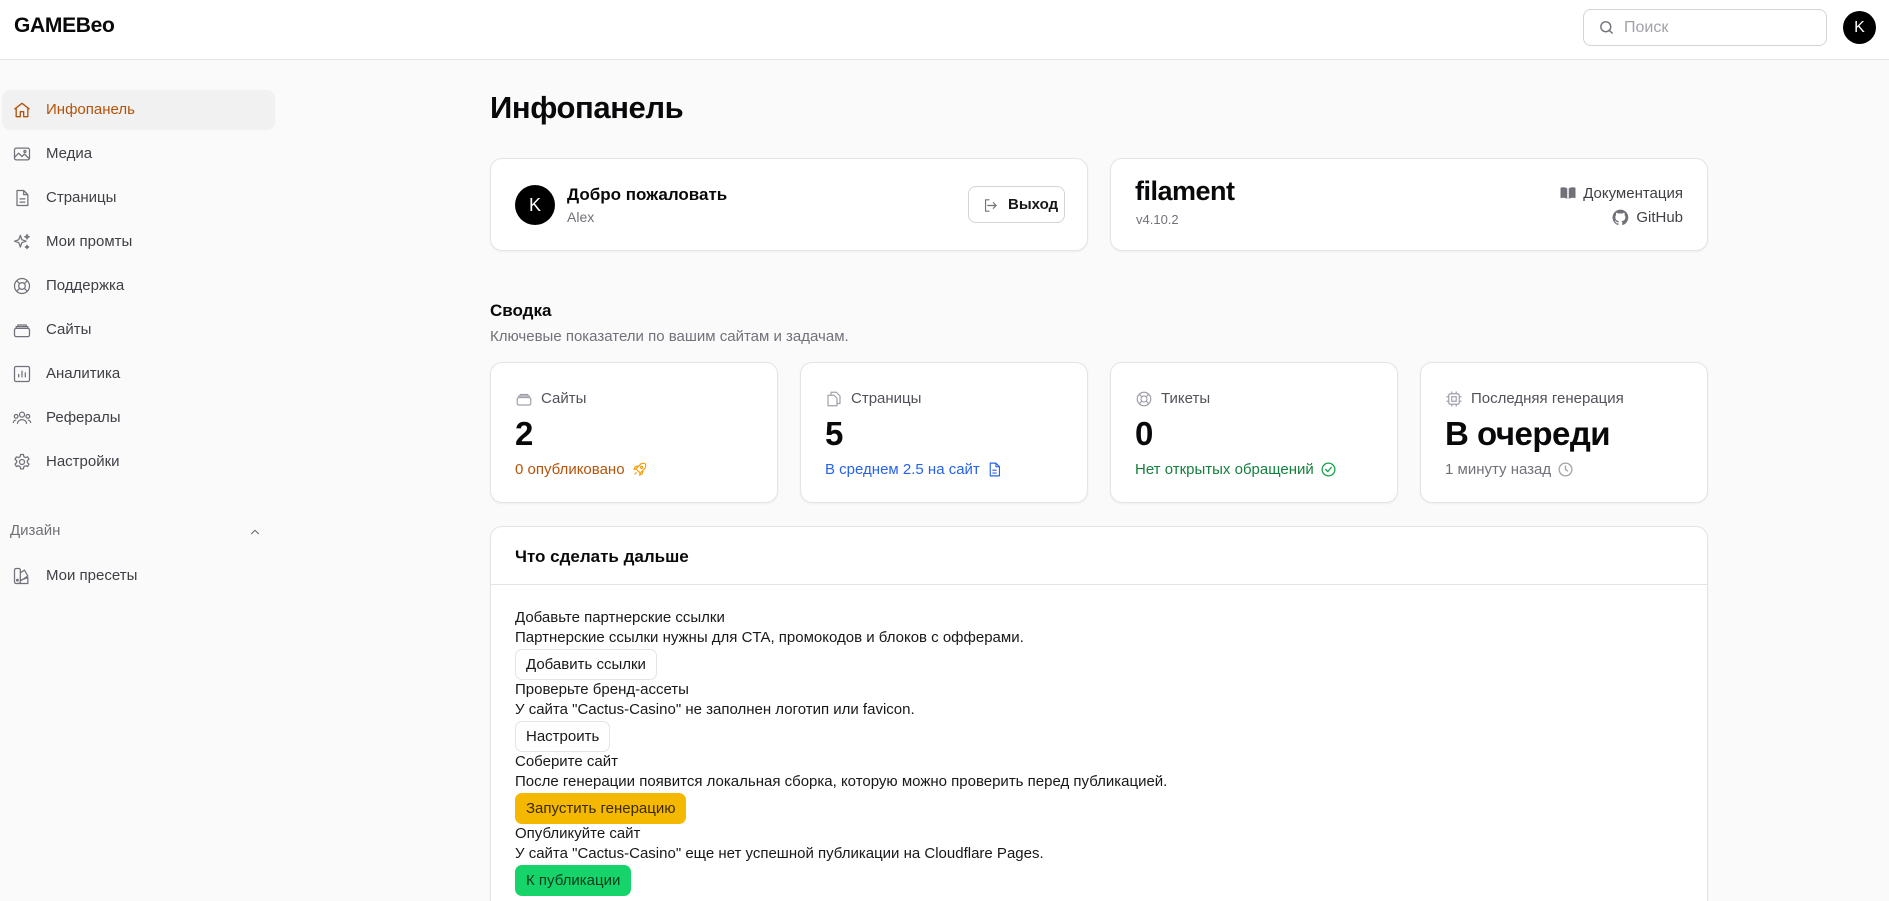 The width and height of the screenshot is (1889, 901). Describe the element at coordinates (69, 153) in the screenshot. I see `sidebar-item-label: Медиа` at that location.